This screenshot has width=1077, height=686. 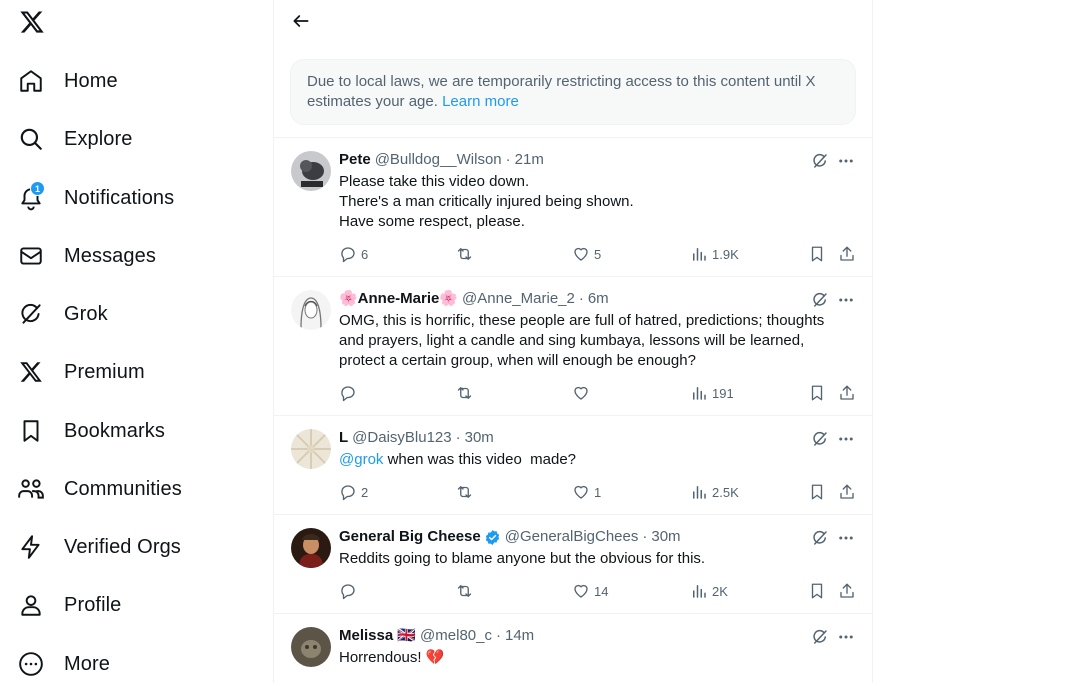 What do you see at coordinates (599, 393) in the screenshot?
I see `tweet-actions: 191` at bounding box center [599, 393].